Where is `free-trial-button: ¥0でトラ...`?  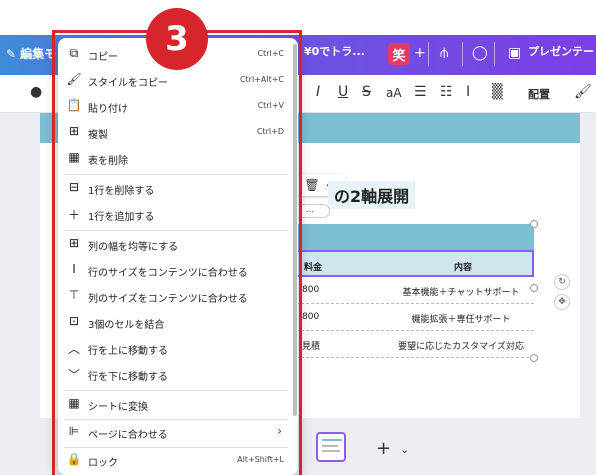 free-trial-button: ¥0でトラ... is located at coordinates (334, 51).